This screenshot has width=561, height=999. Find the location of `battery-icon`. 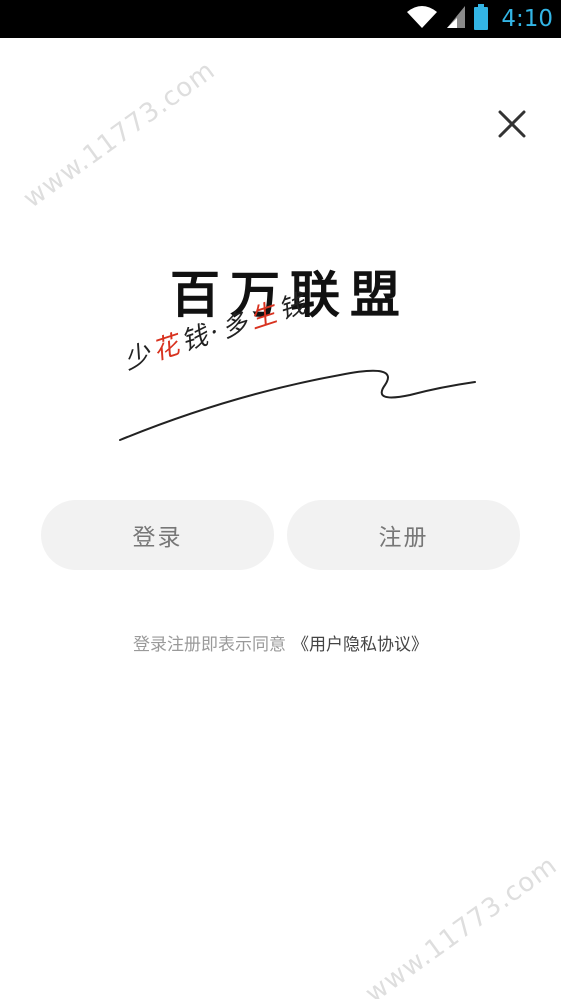

battery-icon is located at coordinates (481, 19).